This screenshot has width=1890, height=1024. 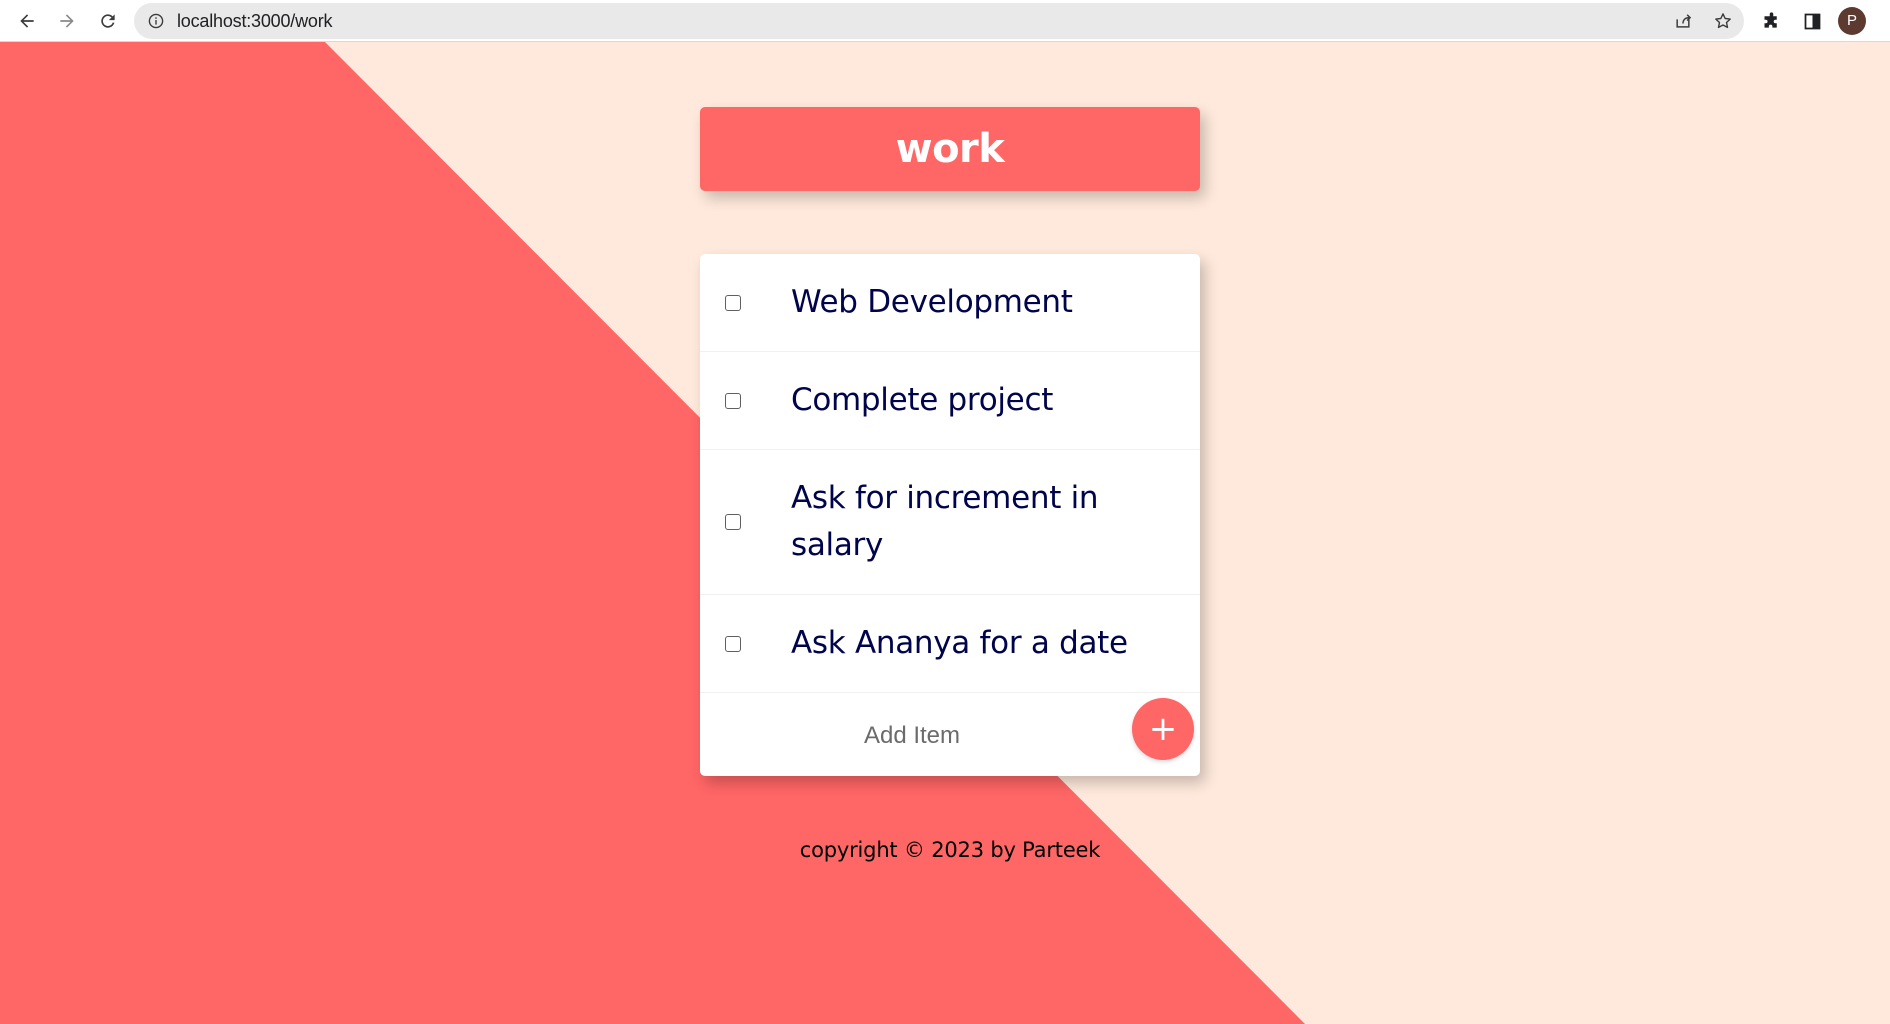 I want to click on list-item: Web Development, so click(x=950, y=303).